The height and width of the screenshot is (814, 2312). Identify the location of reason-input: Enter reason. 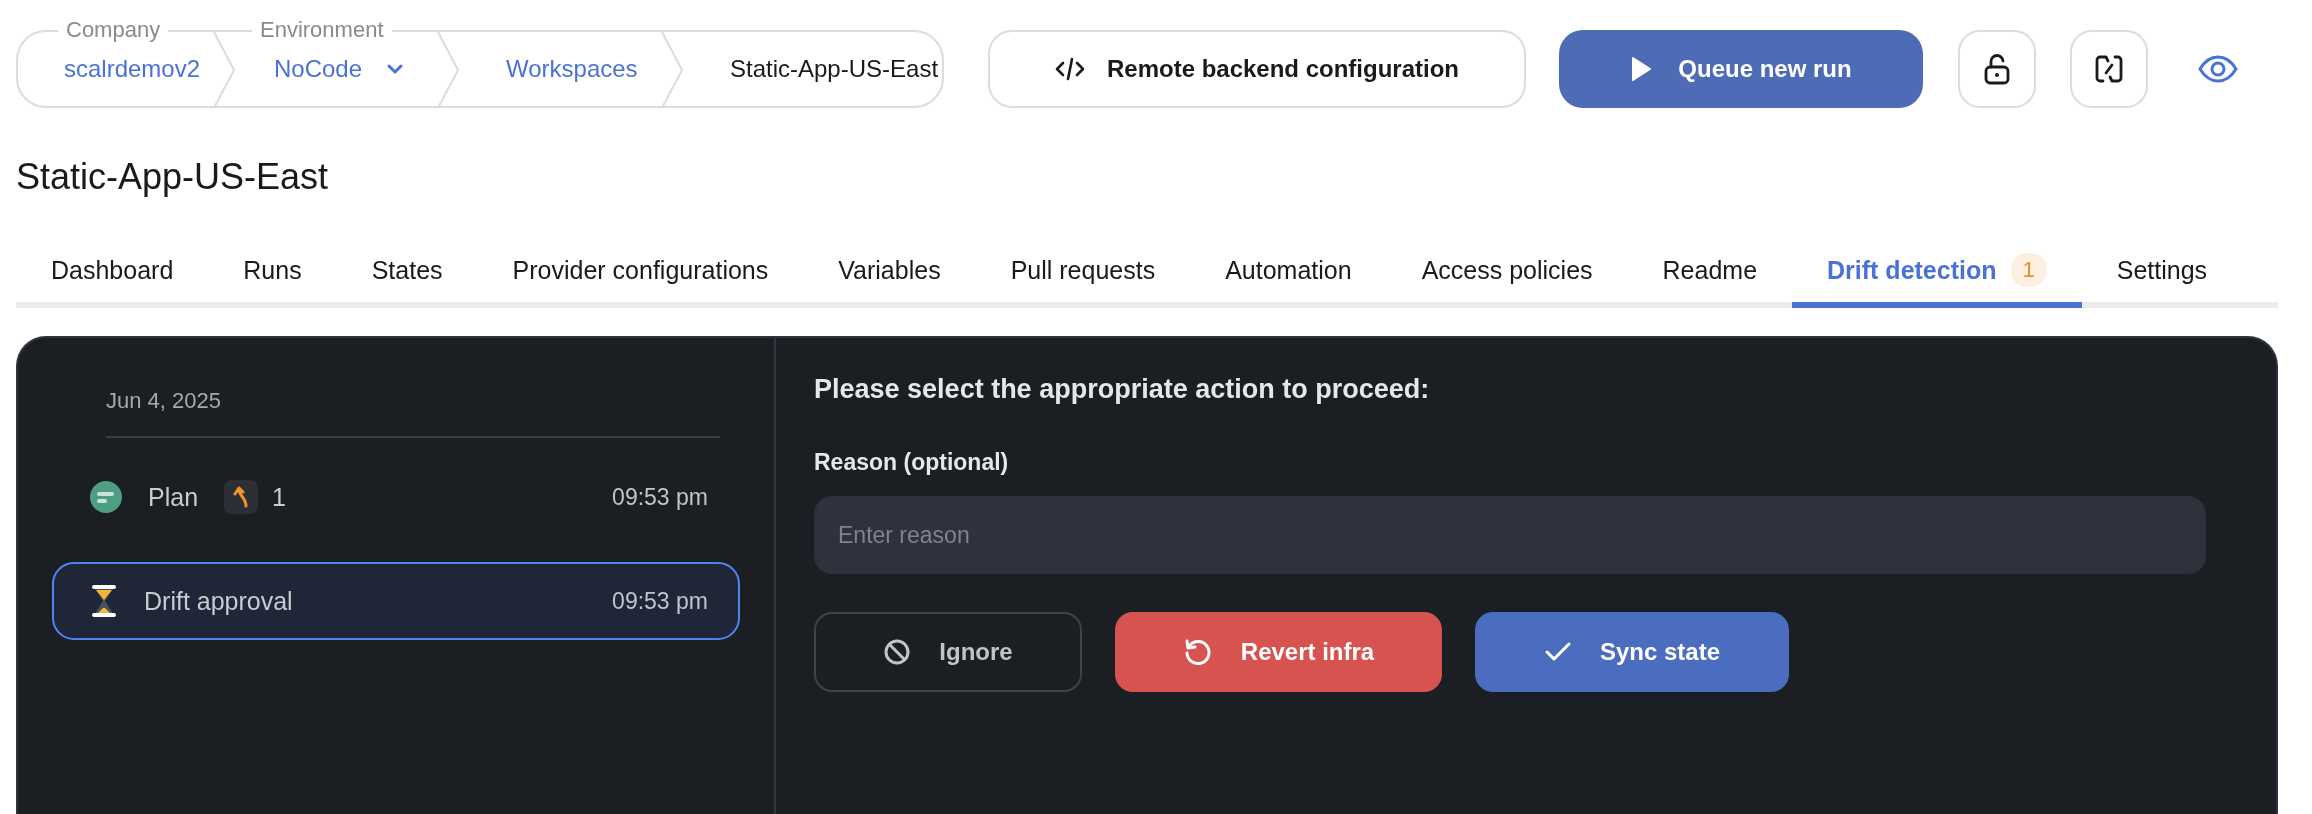
(1510, 535).